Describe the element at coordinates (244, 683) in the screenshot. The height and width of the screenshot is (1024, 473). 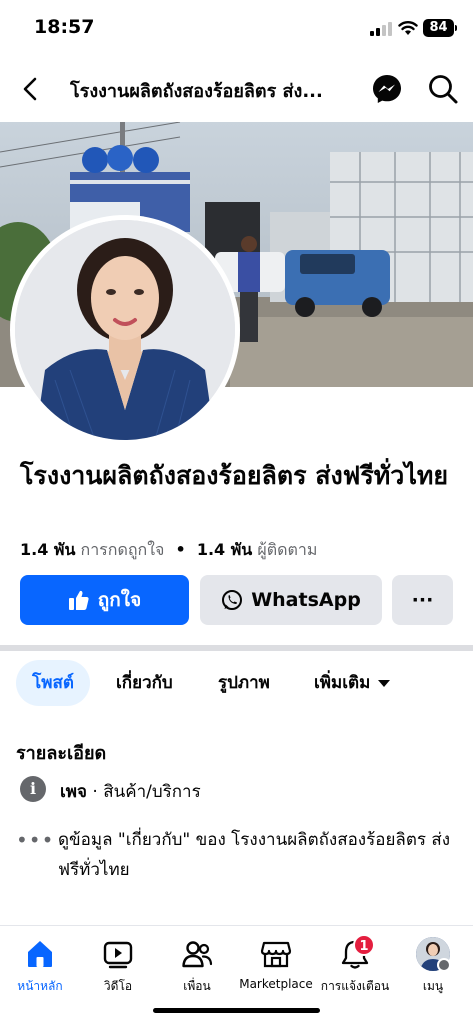
I see `tab-photos: รูปภาพ` at that location.